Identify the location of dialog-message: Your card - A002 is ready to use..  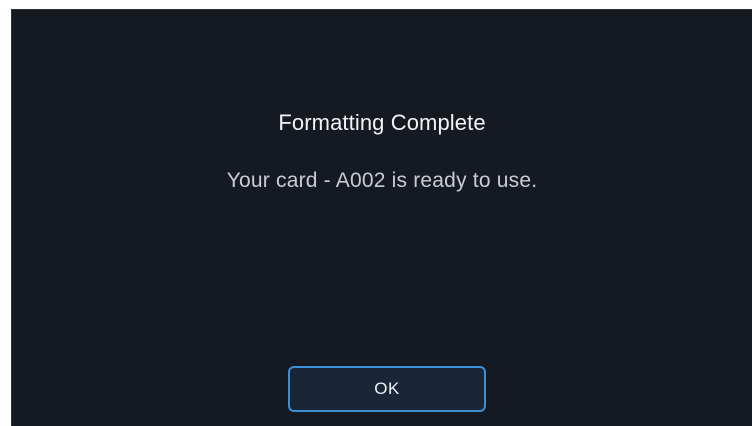
(382, 180).